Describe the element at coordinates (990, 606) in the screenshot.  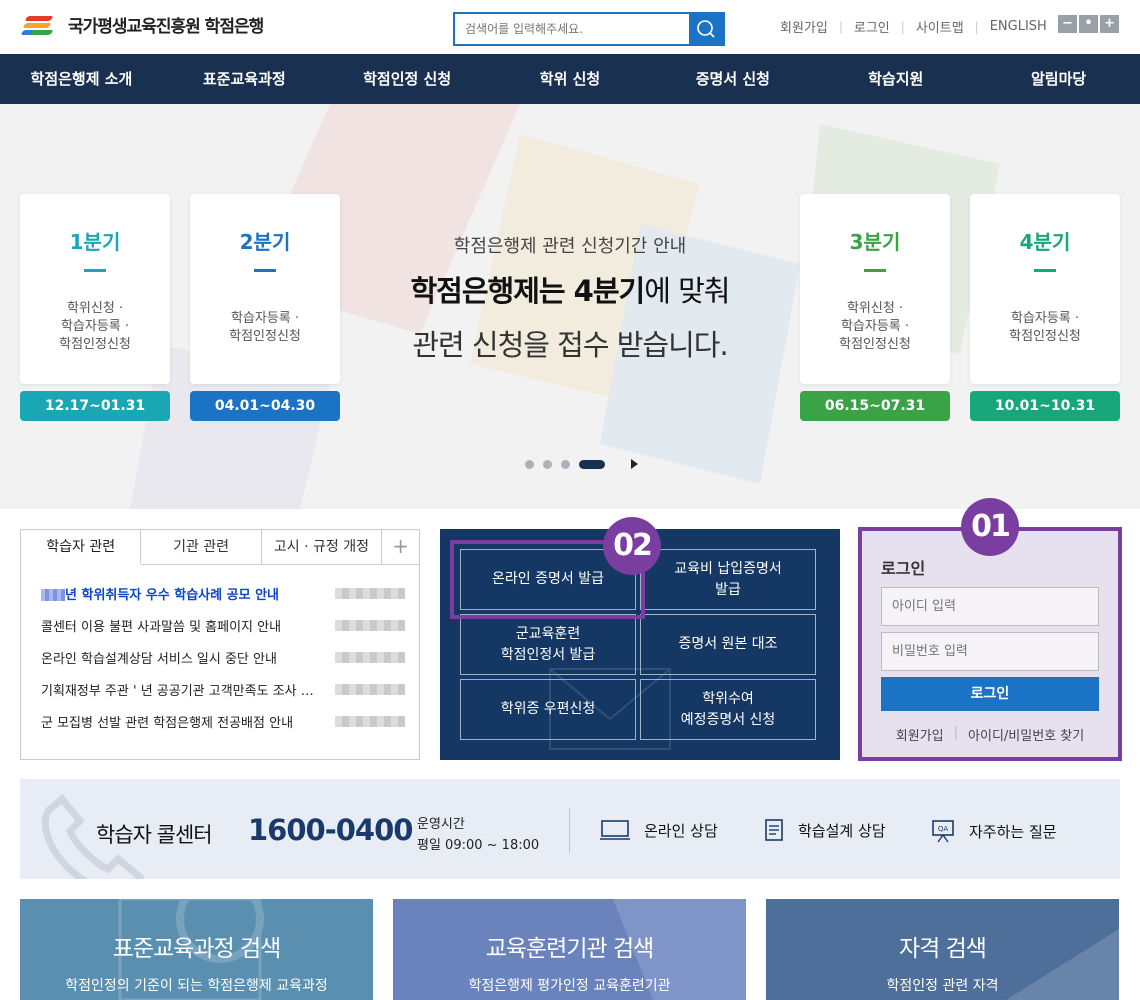
I see `login-id-input` at that location.